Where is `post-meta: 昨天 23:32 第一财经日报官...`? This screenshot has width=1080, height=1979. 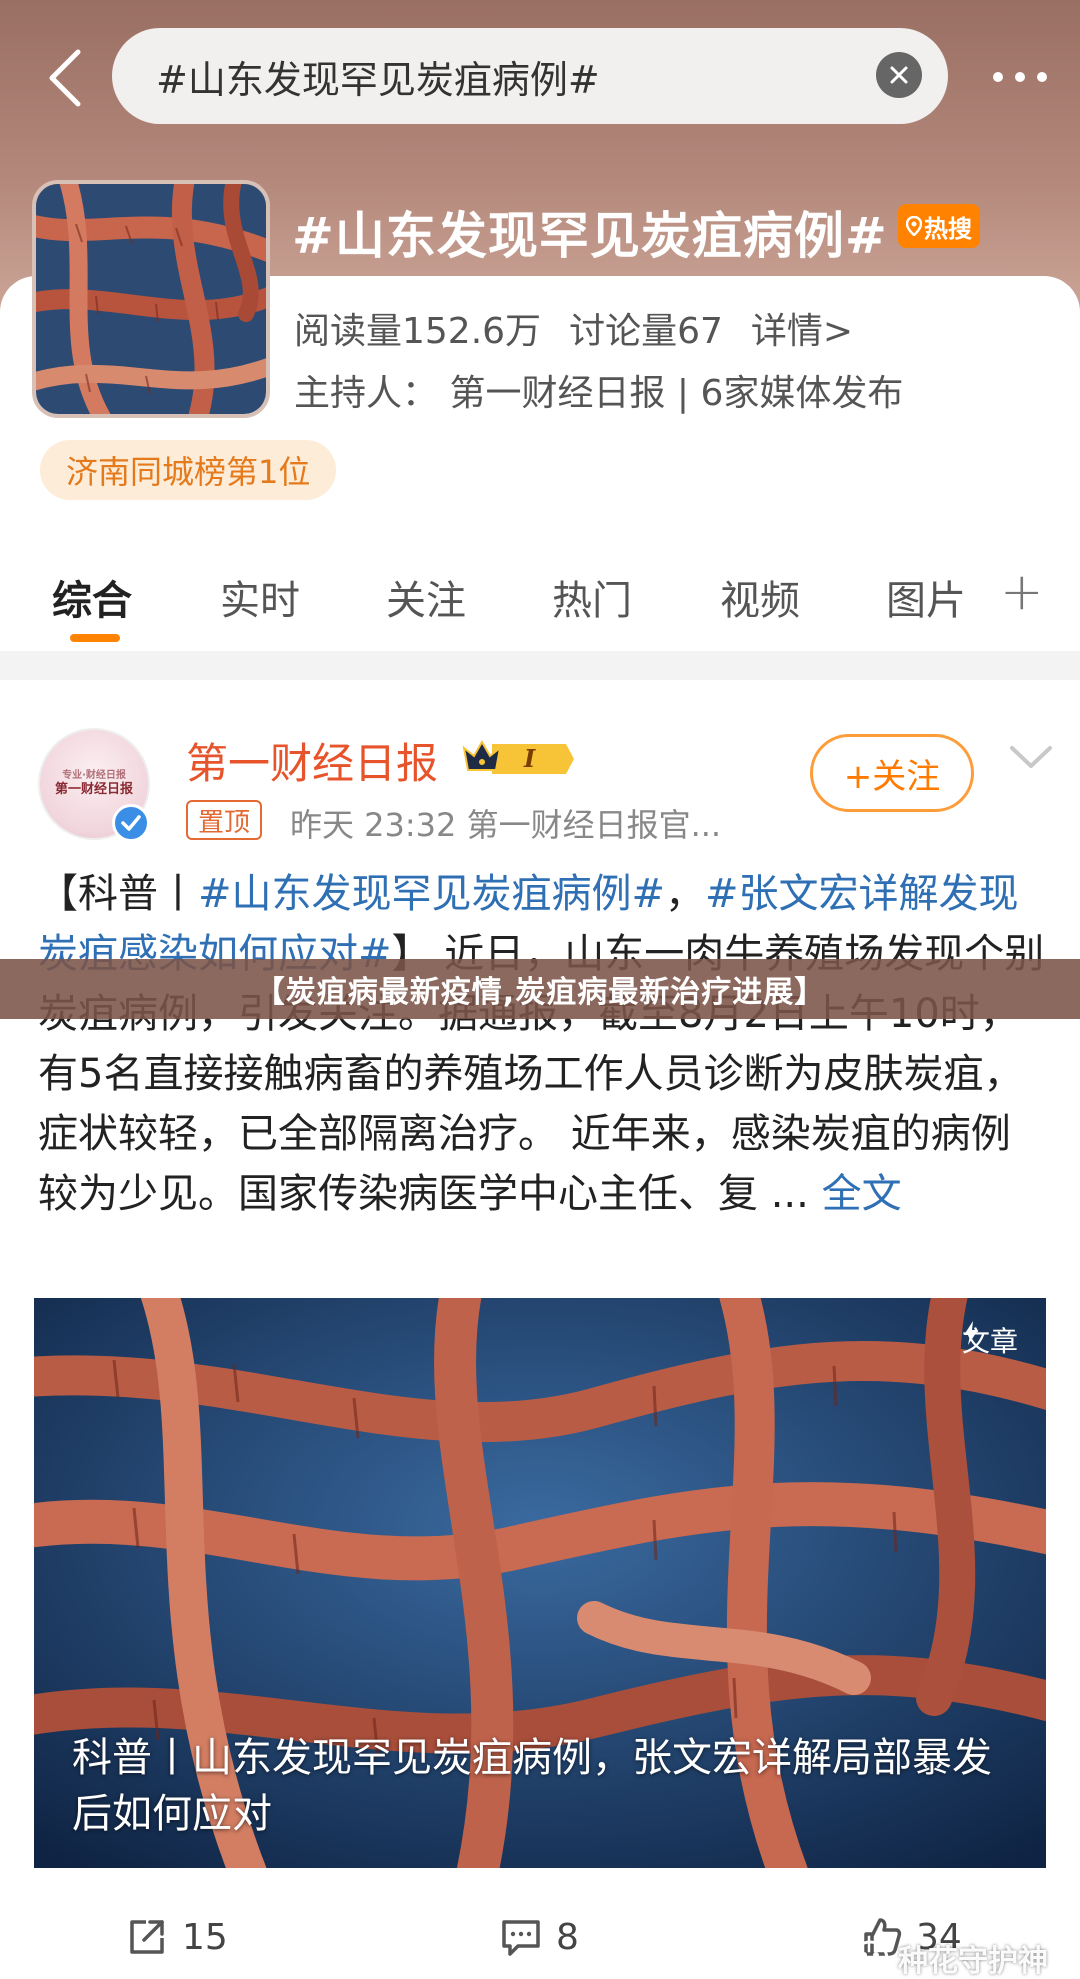 post-meta: 昨天 23:32 第一财经日报官... is located at coordinates (506, 825).